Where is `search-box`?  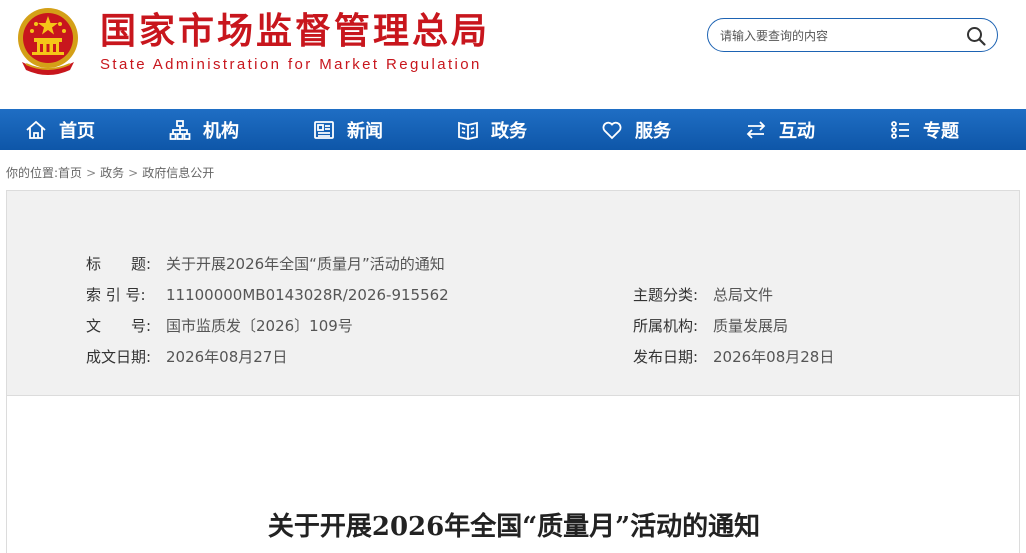 search-box is located at coordinates (852, 35).